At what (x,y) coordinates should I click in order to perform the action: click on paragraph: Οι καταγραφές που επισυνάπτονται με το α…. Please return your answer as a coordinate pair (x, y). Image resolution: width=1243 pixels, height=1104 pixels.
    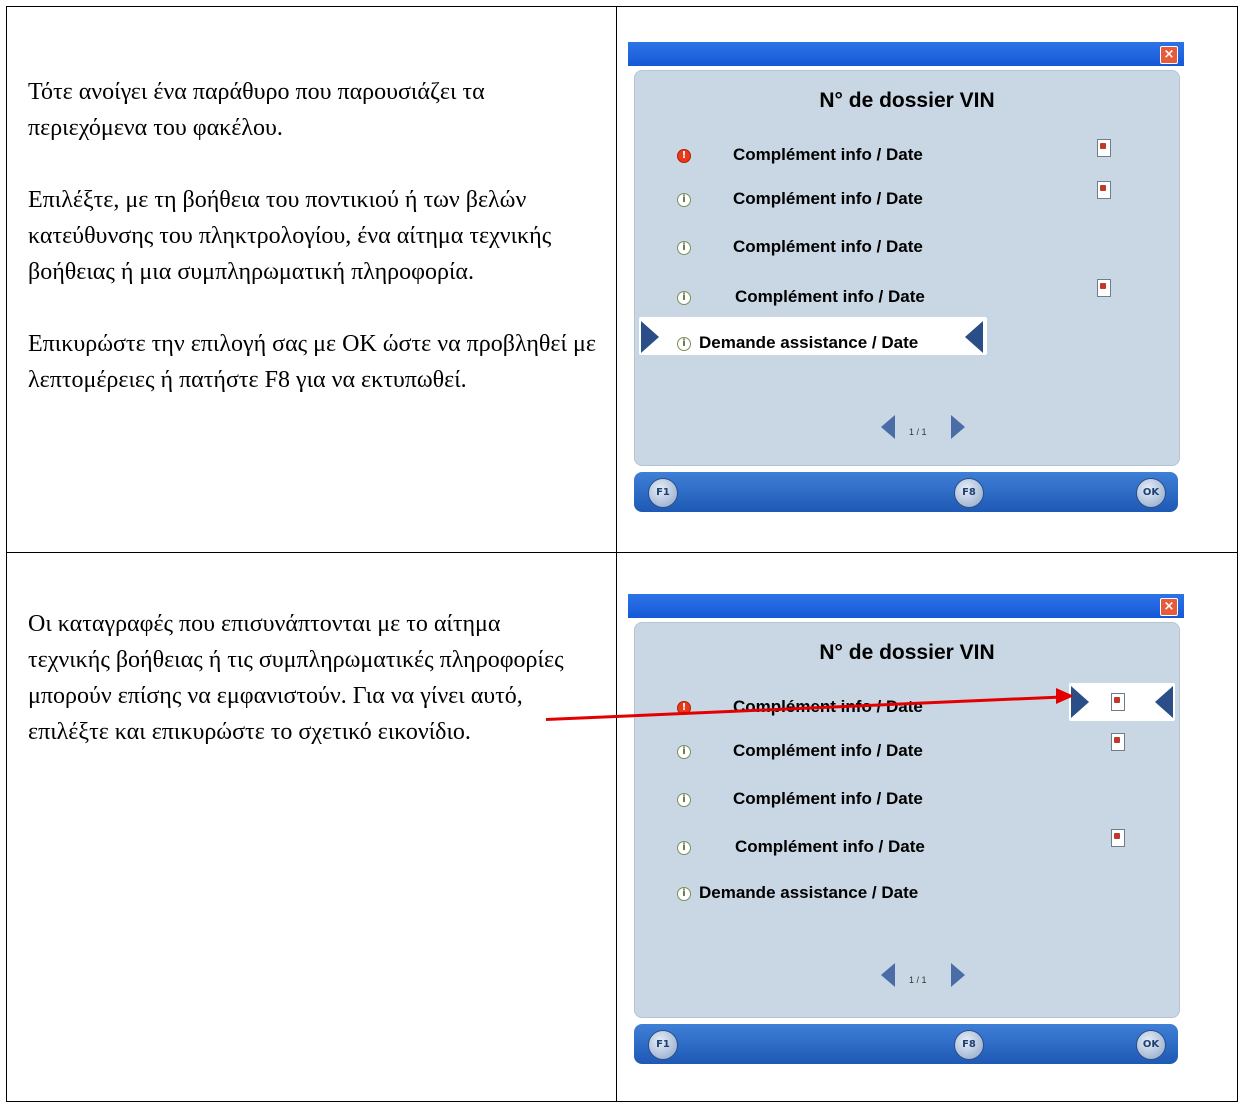
    Looking at the image, I should click on (296, 678).